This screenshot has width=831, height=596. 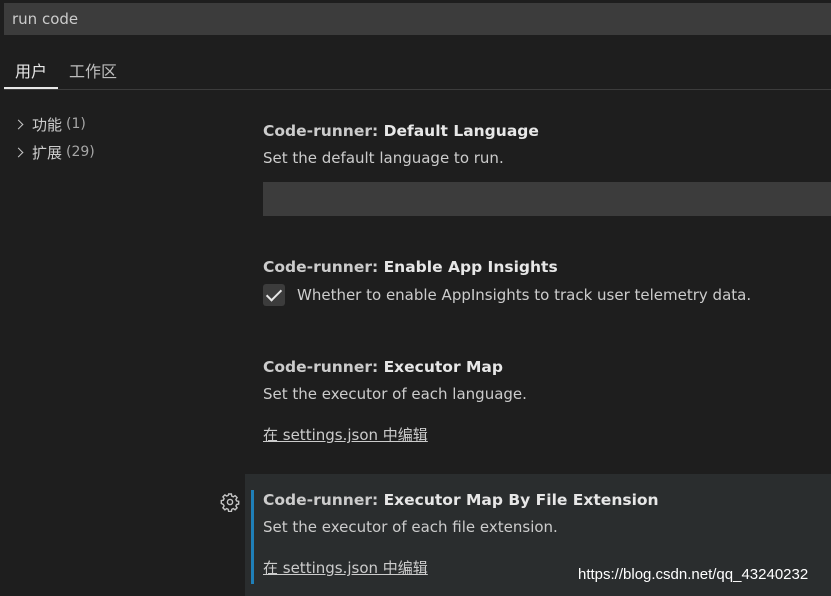 I want to click on tab-workspace: 工作区, so click(x=93, y=70).